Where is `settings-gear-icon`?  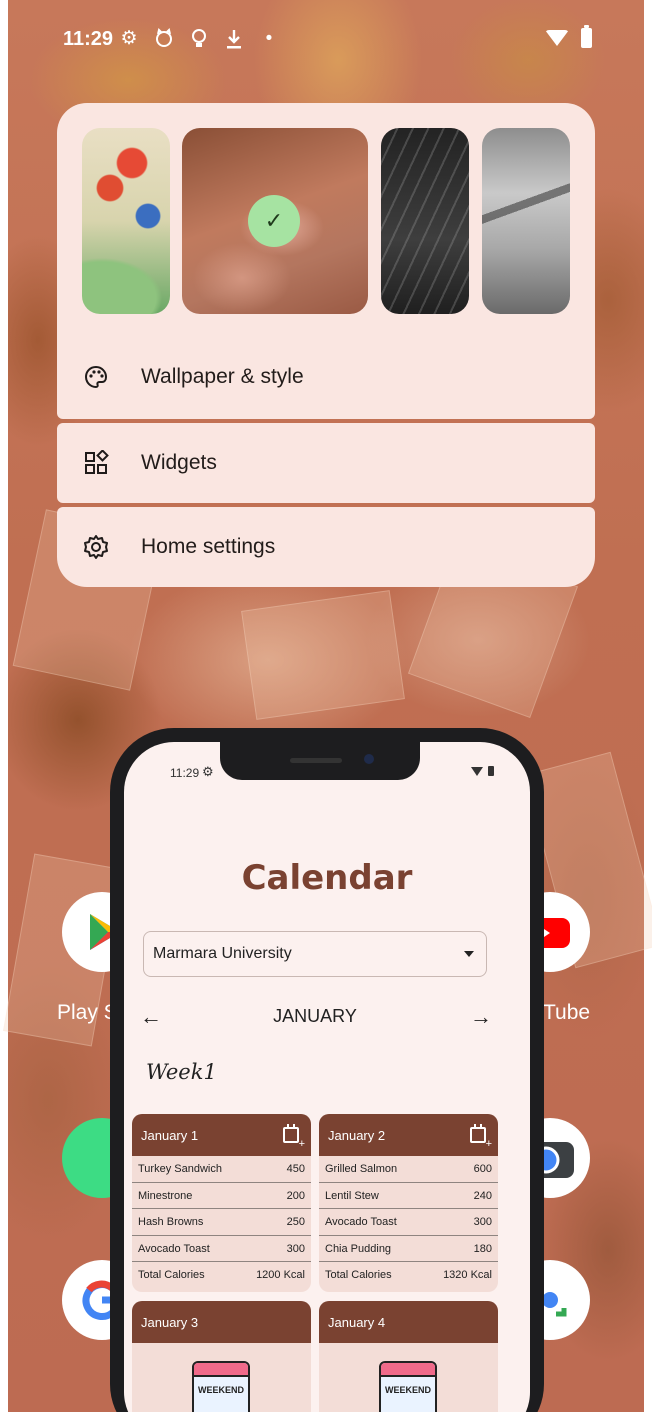 settings-gear-icon is located at coordinates (96, 547).